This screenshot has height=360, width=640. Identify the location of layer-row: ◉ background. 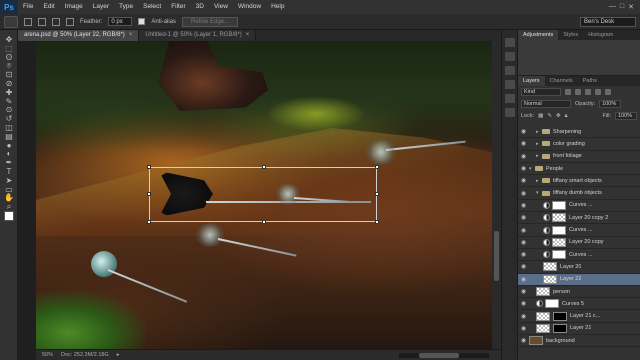
(579, 341).